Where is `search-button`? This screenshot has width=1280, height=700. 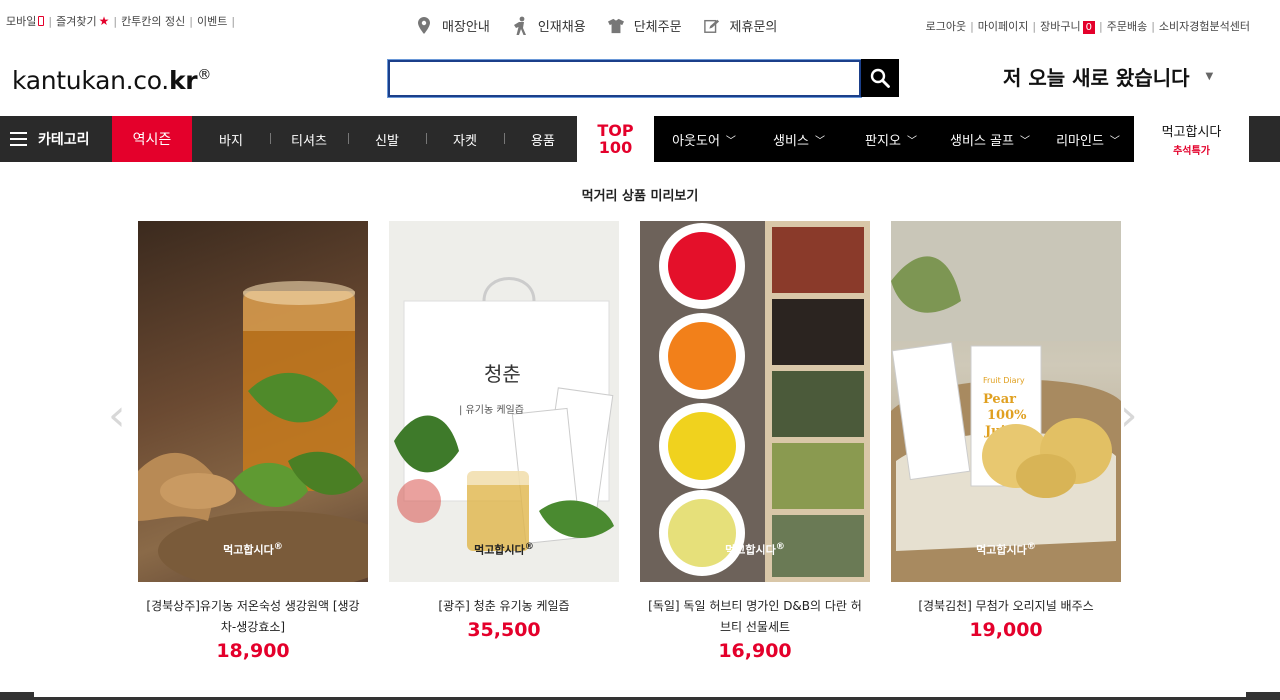
search-button is located at coordinates (880, 78).